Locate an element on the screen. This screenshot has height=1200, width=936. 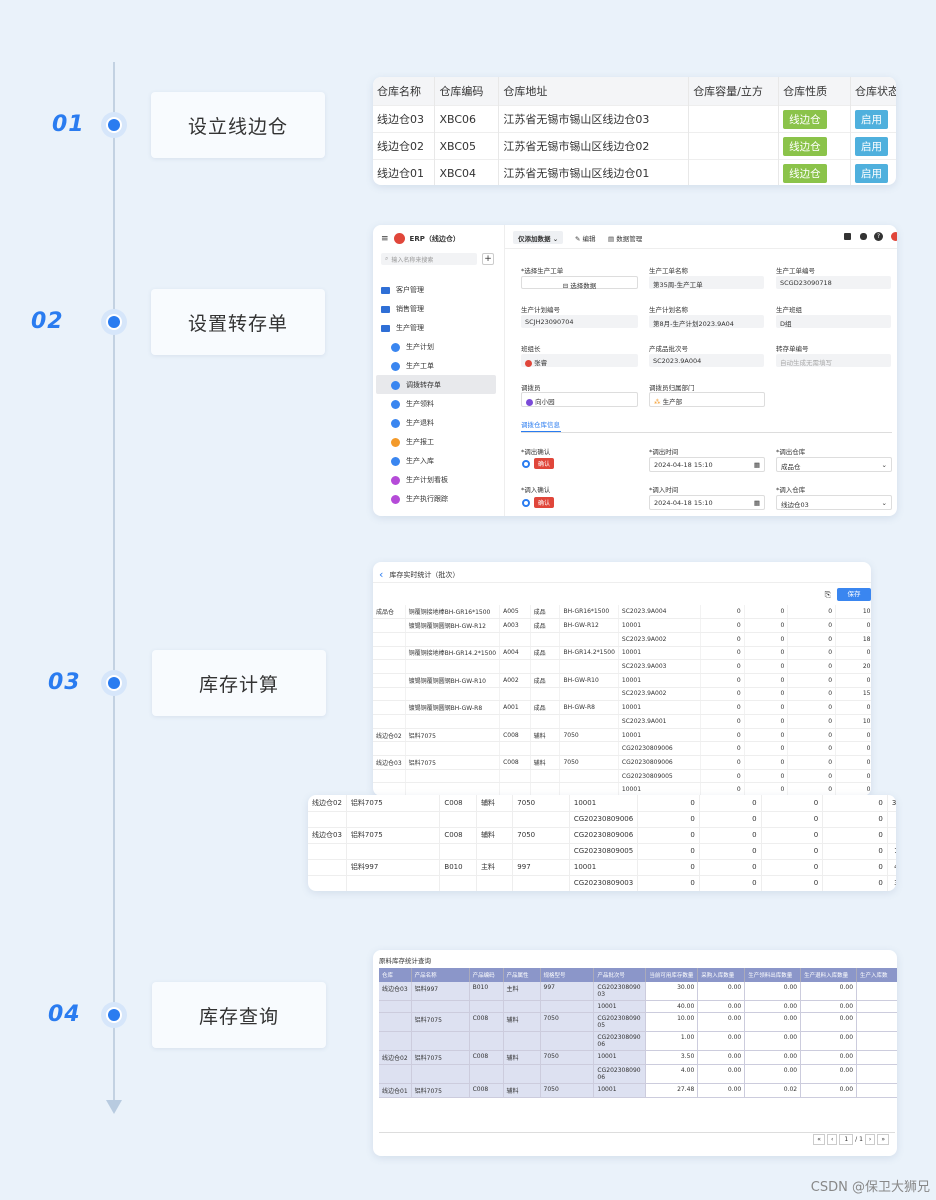
table-row: 线边仓01 XBC04 江苏省无锡市锡山区线边仓01 线边仓 启用 is located at coordinates (634, 172).